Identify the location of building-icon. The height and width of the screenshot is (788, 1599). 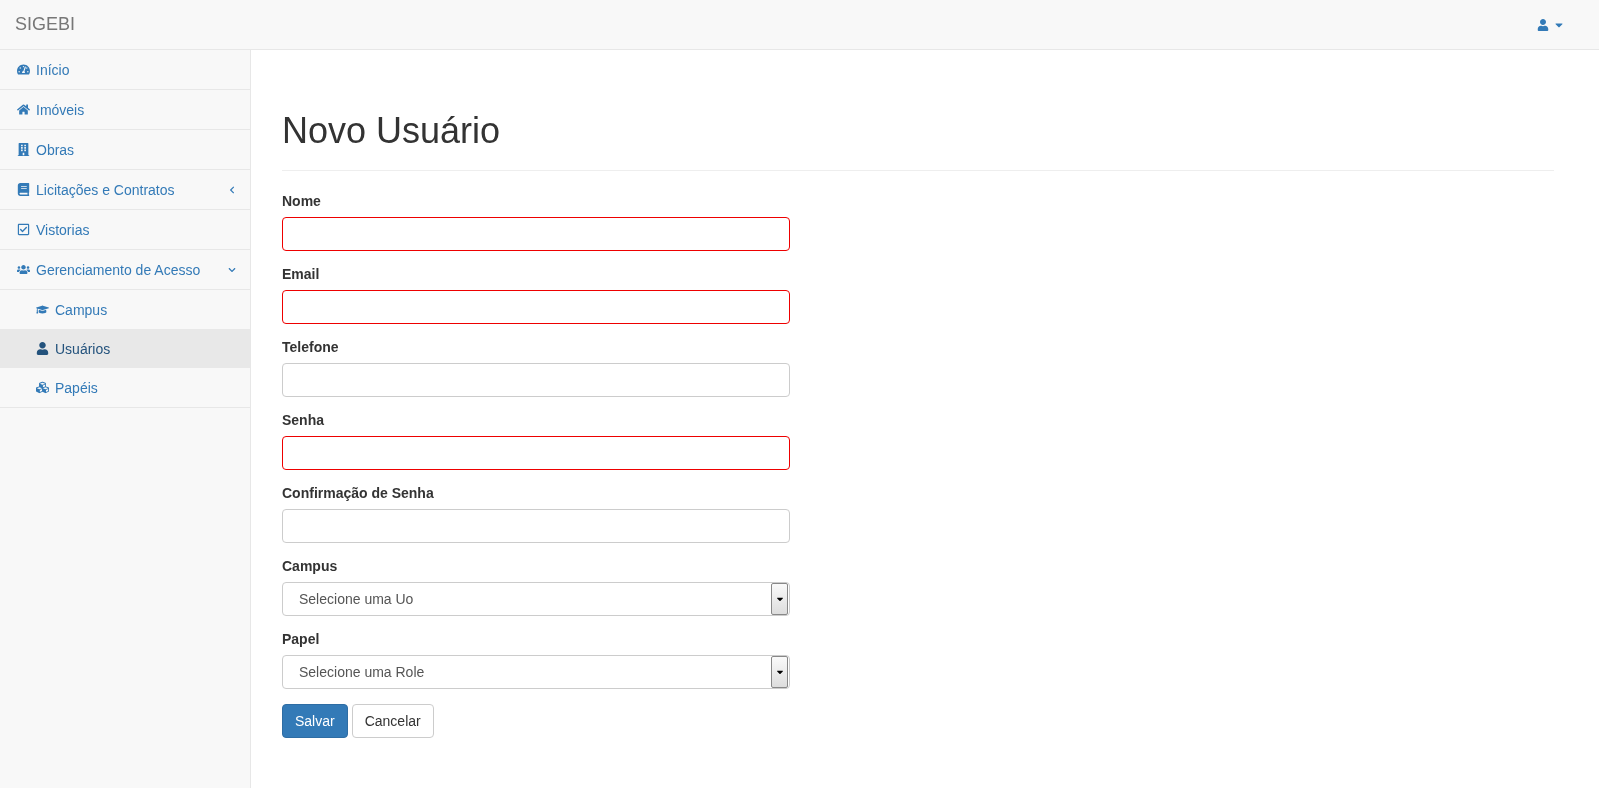
(23, 149).